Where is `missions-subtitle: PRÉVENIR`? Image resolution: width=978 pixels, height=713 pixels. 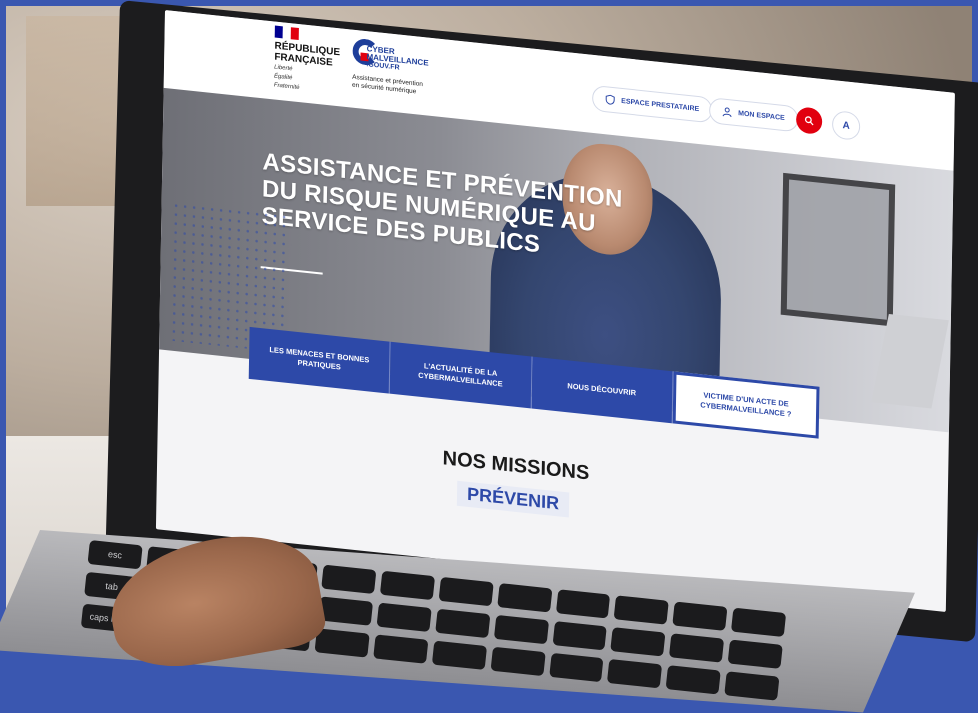 missions-subtitle: PRÉVENIR is located at coordinates (513, 499).